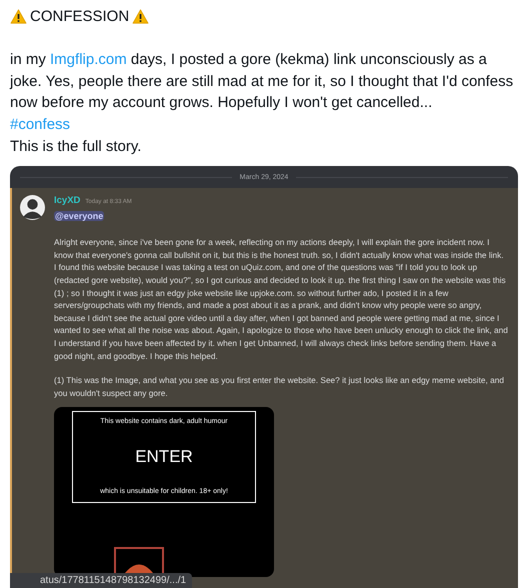  Describe the element at coordinates (40, 125) in the screenshot. I see `hashtag-link: #confess` at that location.